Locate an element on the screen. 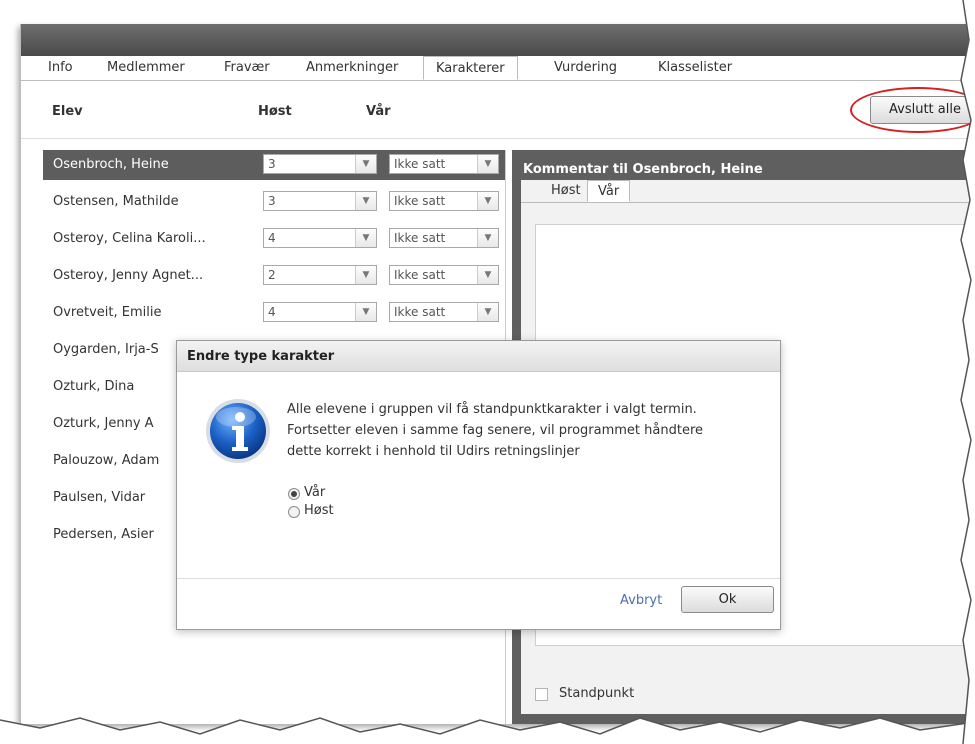 Image resolution: width=975 pixels, height=744 pixels. standpunkt-label: Standpunkt is located at coordinates (597, 693).